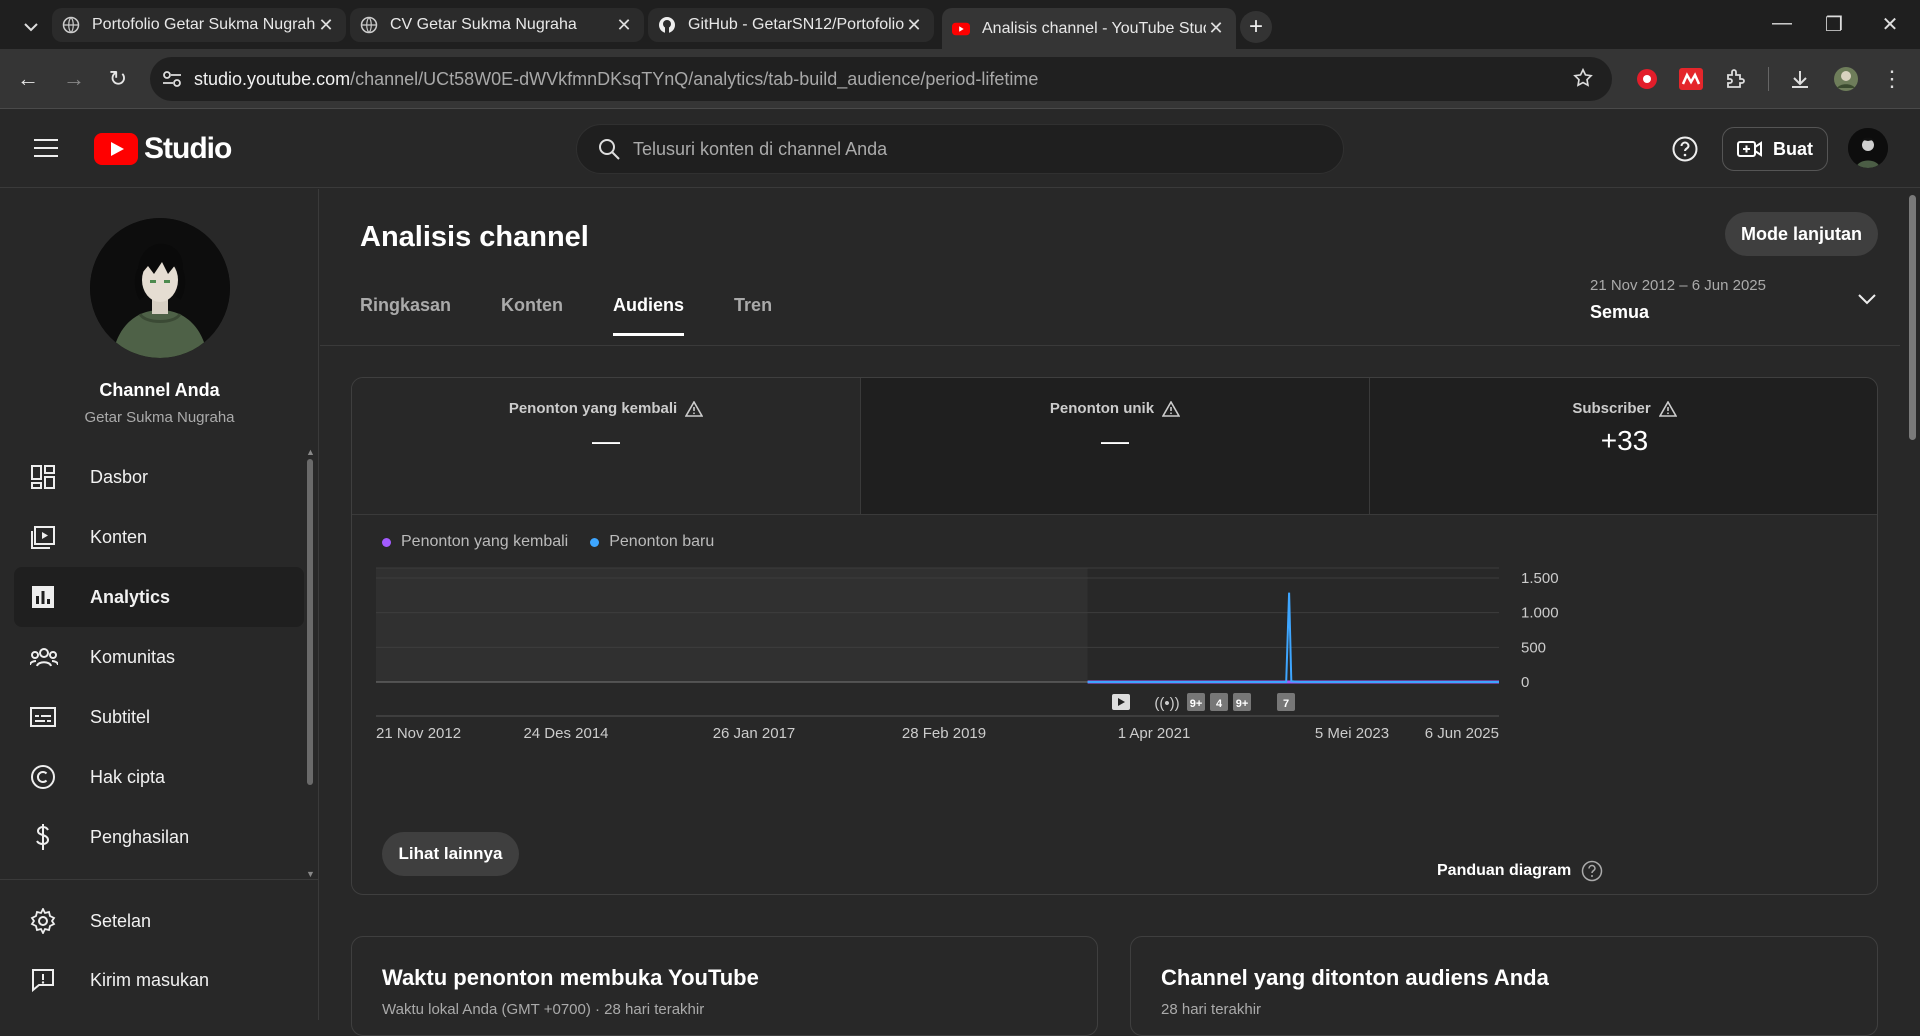  Describe the element at coordinates (121, 920) in the screenshot. I see `sidebar-item-label: Setelan` at that location.